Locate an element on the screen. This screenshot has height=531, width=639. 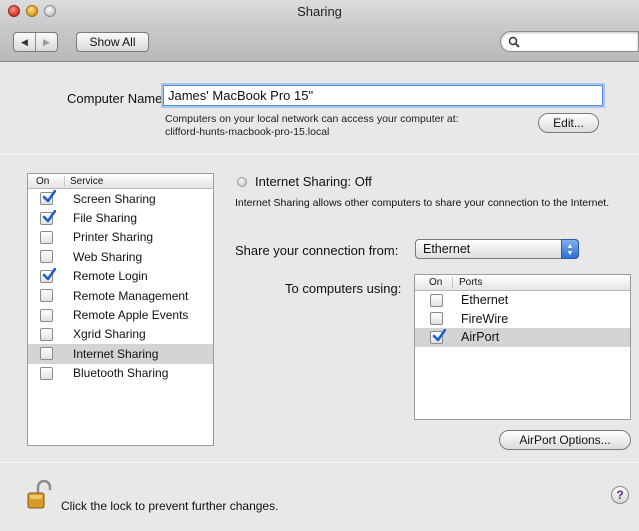
port-row-label: FireWire is located at coordinates (485, 318).